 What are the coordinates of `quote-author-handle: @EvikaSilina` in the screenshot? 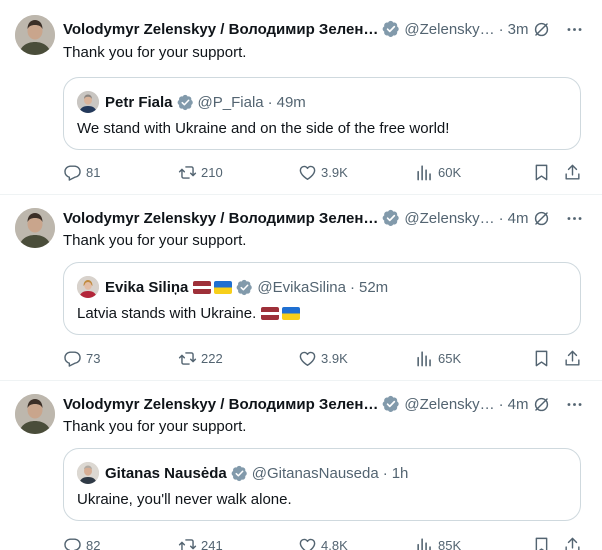 It's located at (301, 287).